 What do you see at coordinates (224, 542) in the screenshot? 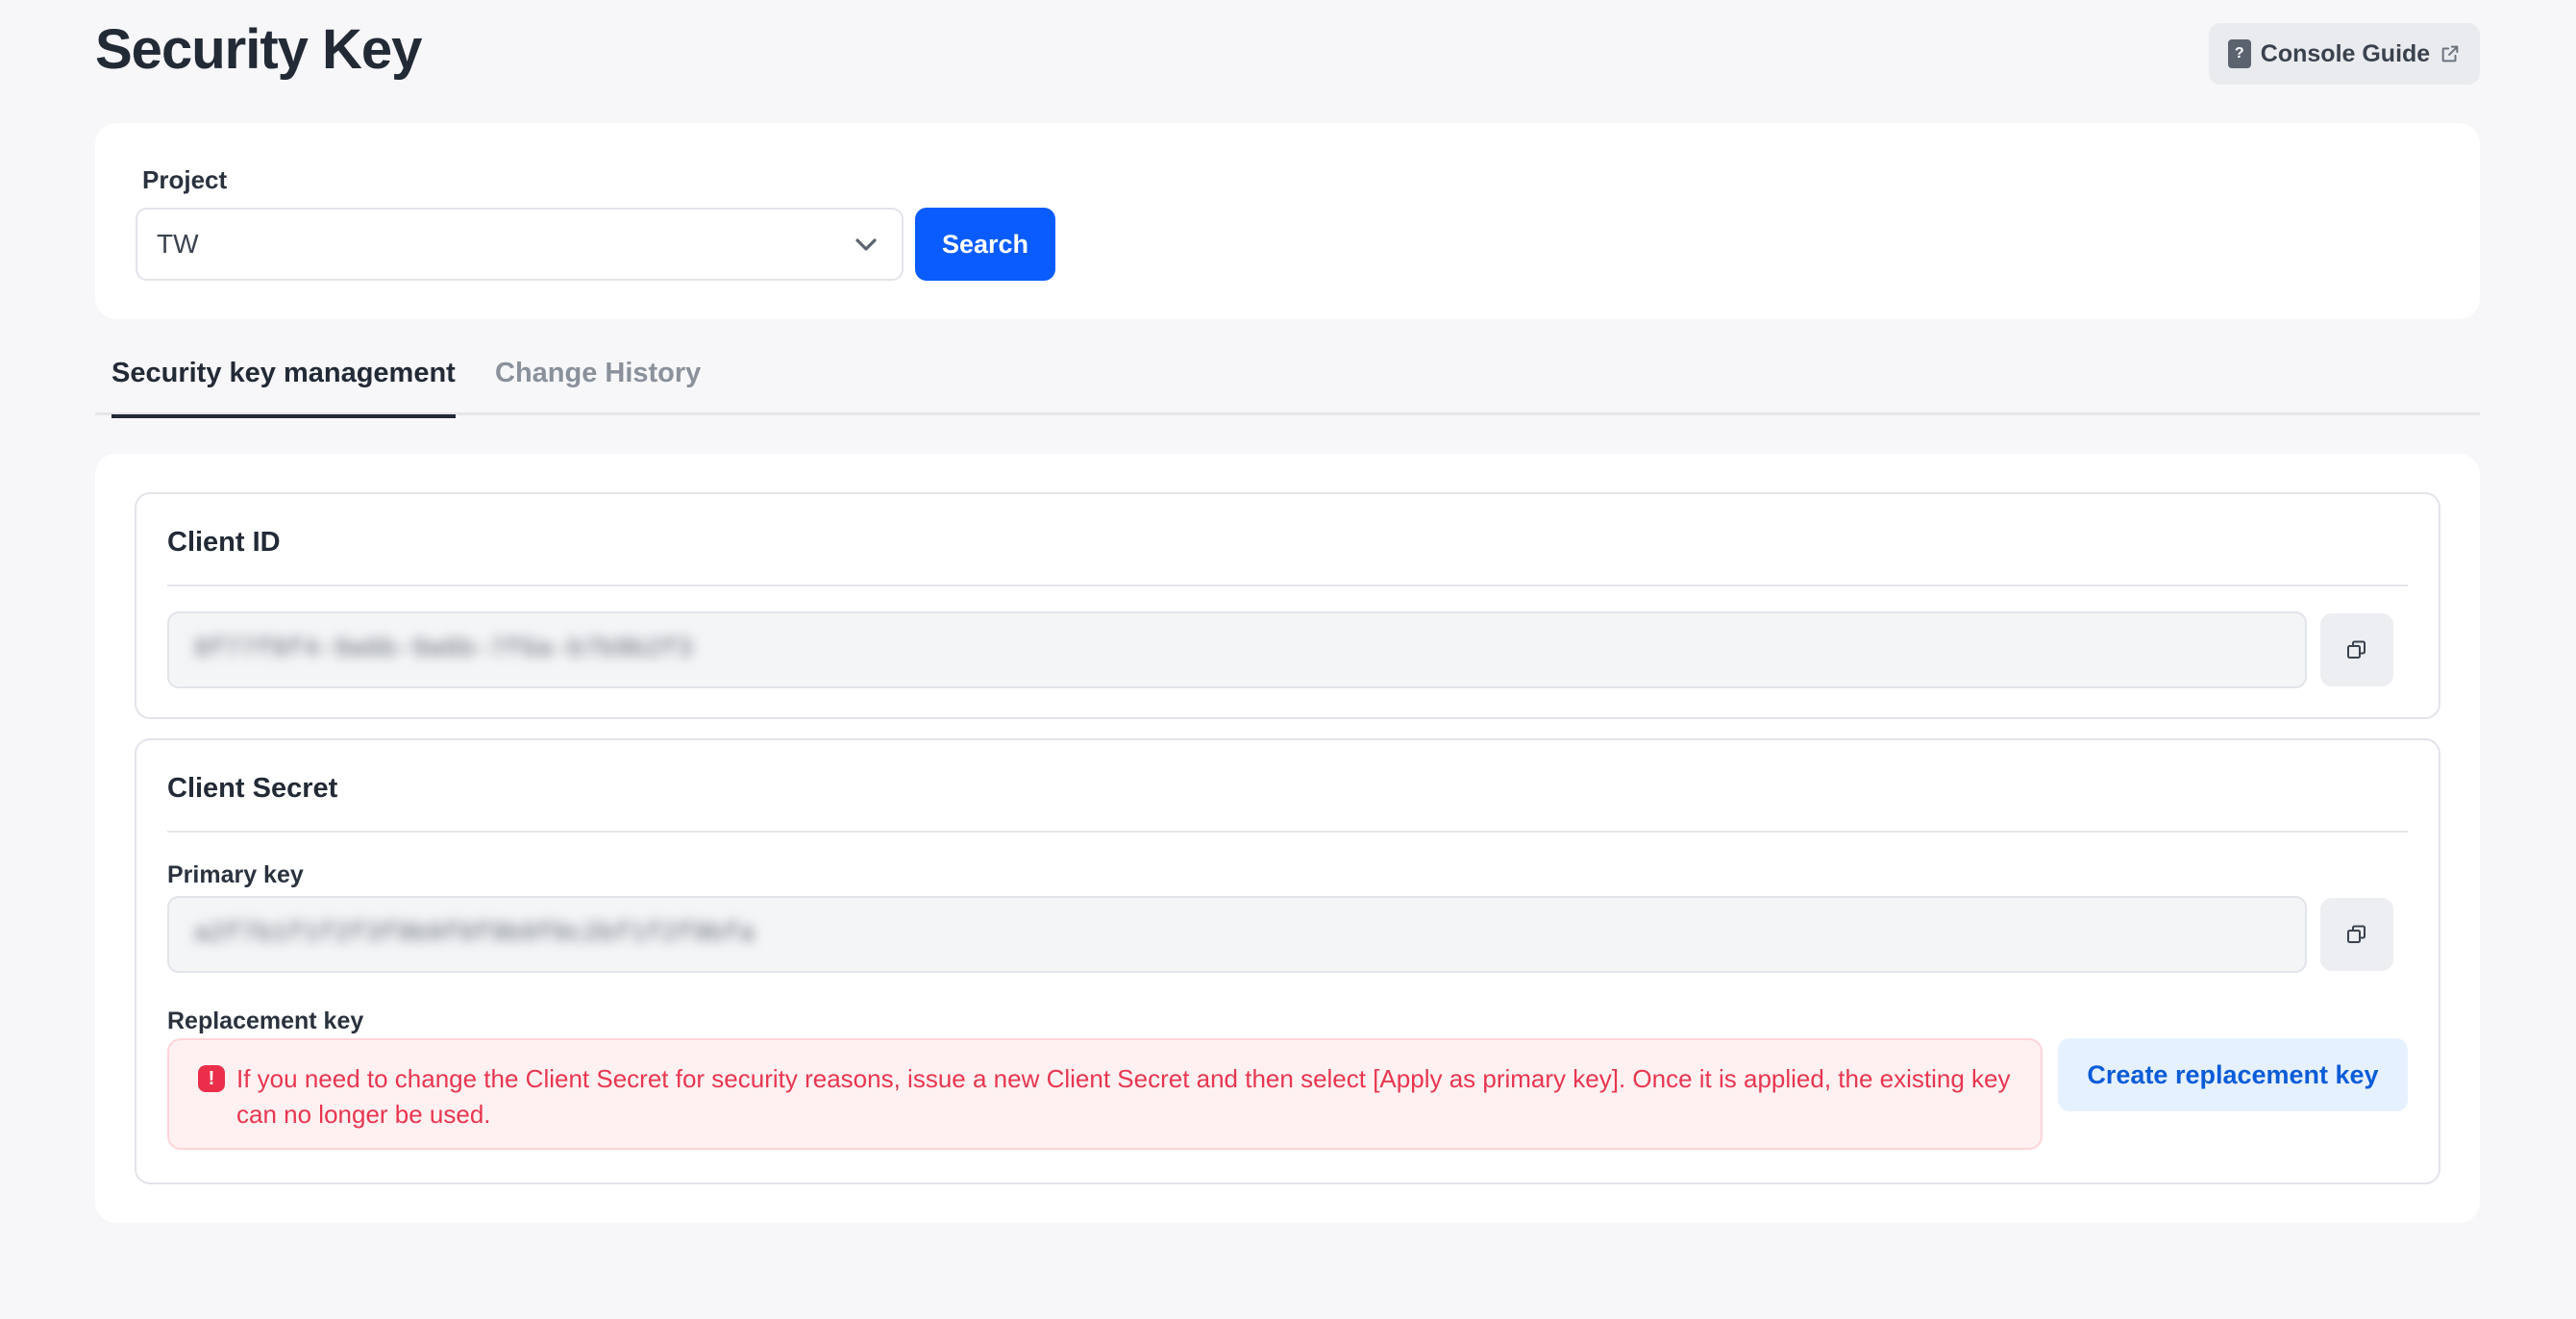
I see `client-id-title: Client ID` at bounding box center [224, 542].